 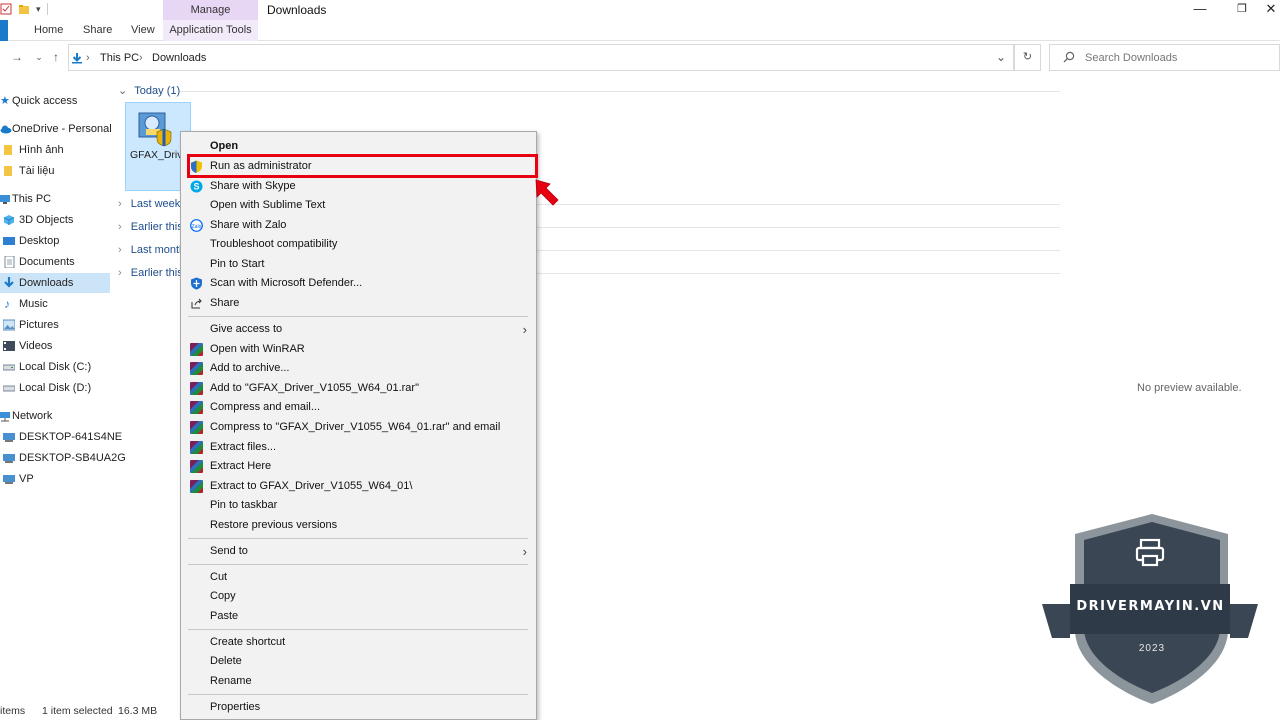 I want to click on menu-item-send-to: Send to ›, so click(x=358, y=551).